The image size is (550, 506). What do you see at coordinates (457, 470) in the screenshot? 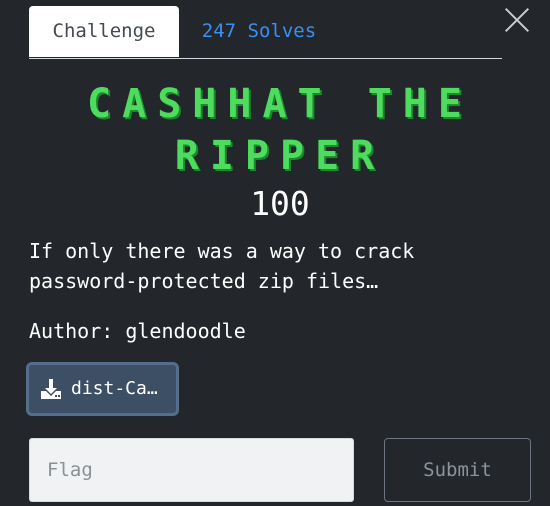
I see `submit-button: Submit` at bounding box center [457, 470].